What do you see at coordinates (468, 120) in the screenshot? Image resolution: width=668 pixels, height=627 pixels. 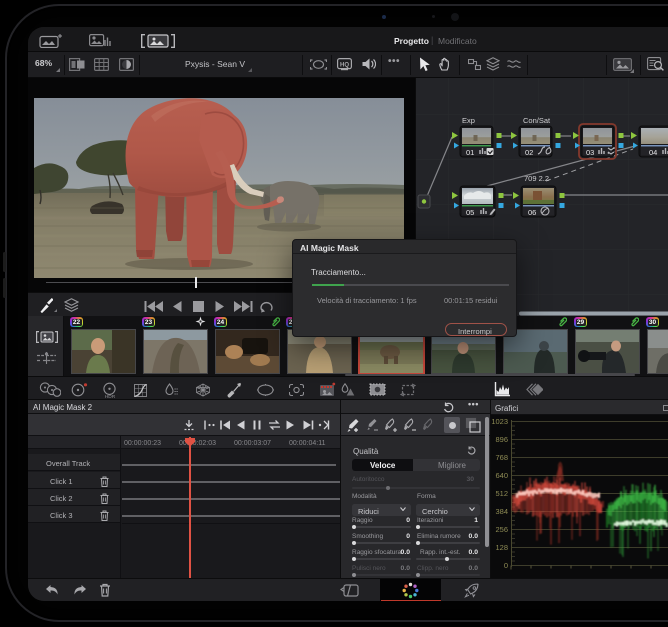 I see `svg-text: Exp` at bounding box center [468, 120].